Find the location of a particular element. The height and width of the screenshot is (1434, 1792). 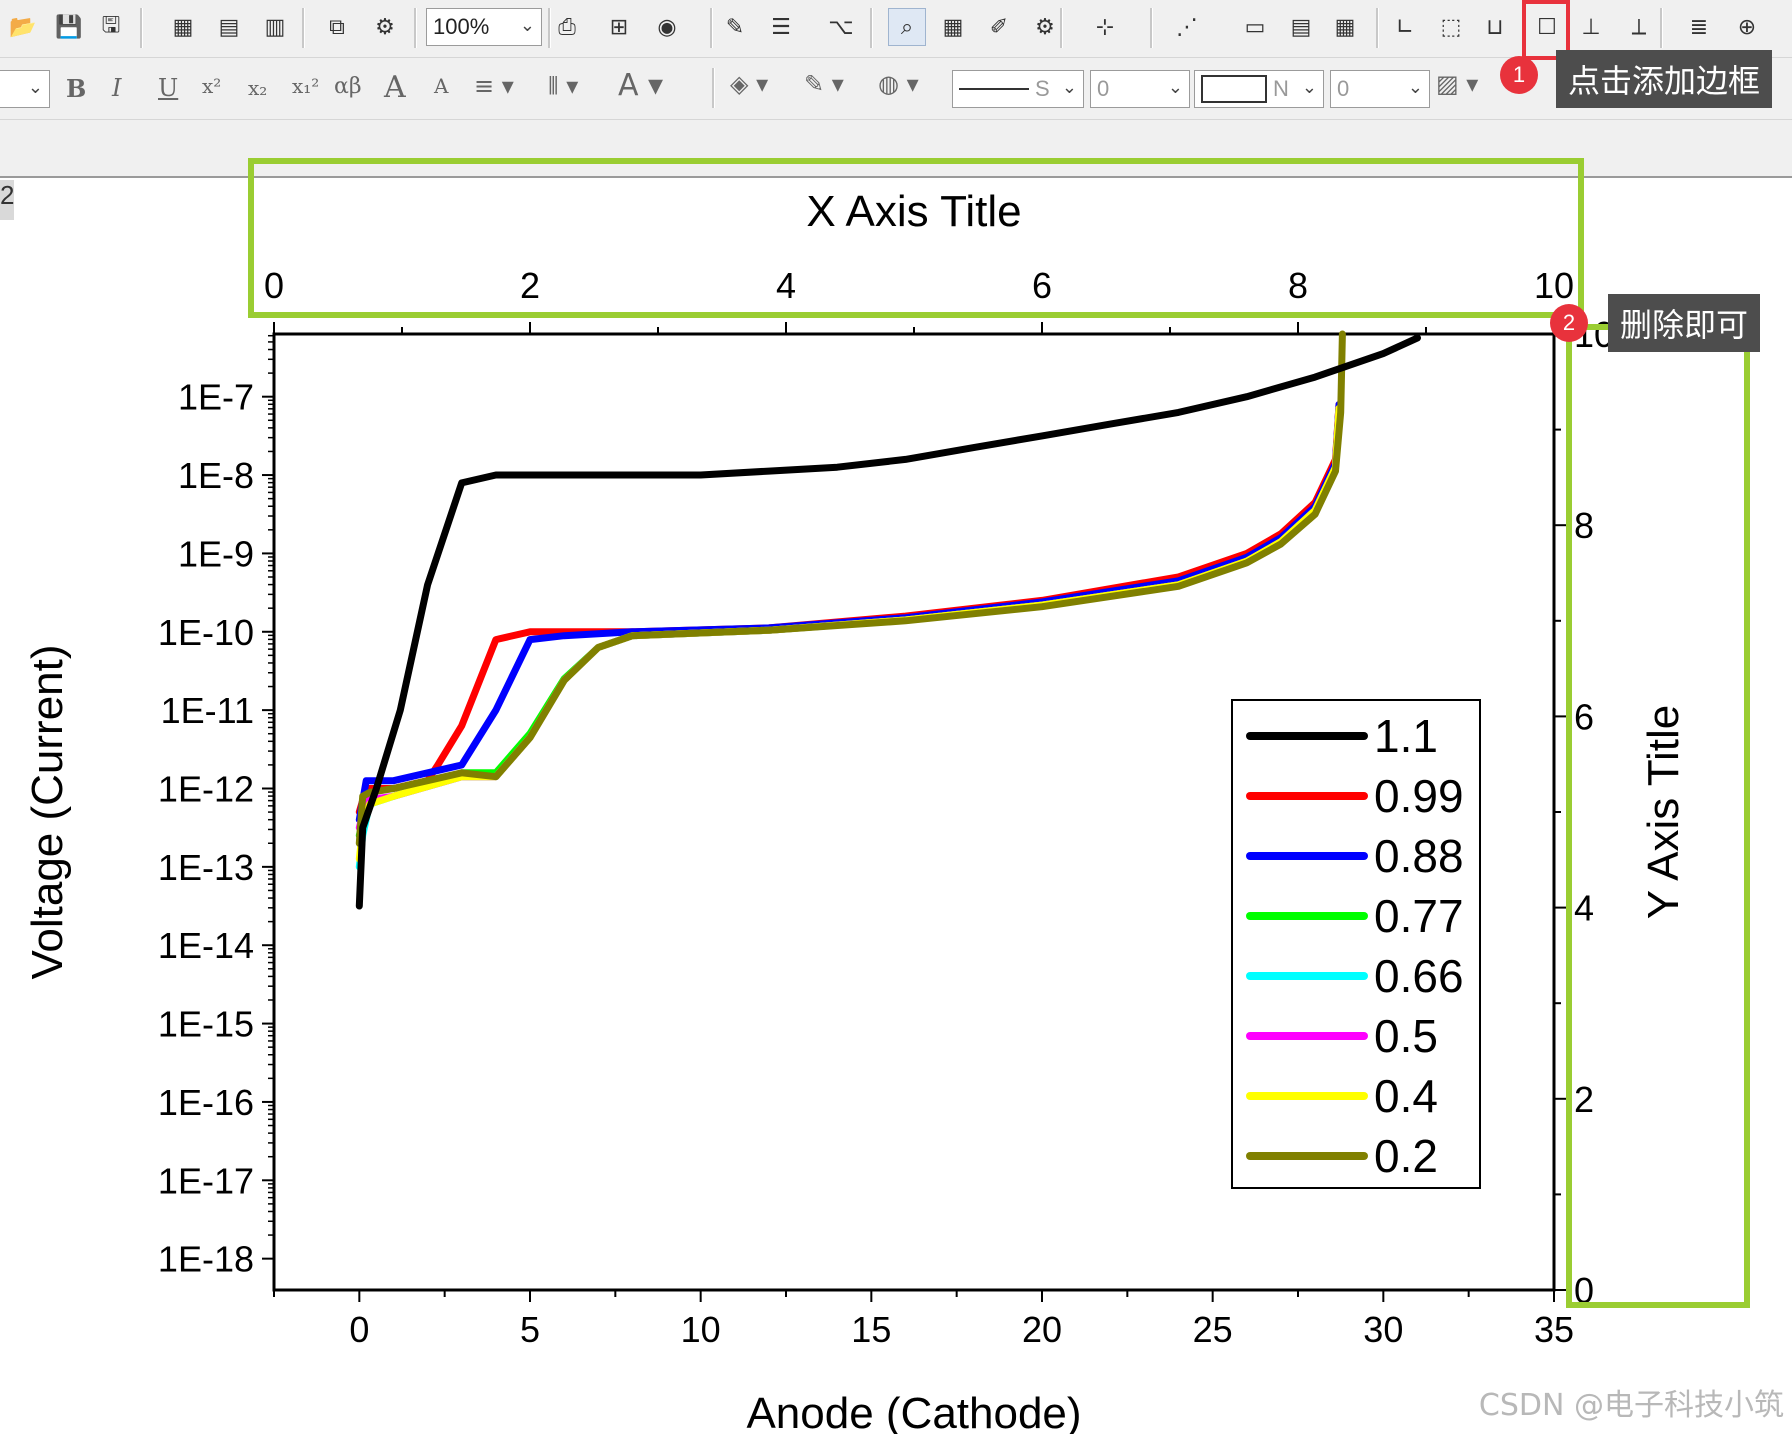

y-tick-label: 1E-12 is located at coordinates (206, 788).